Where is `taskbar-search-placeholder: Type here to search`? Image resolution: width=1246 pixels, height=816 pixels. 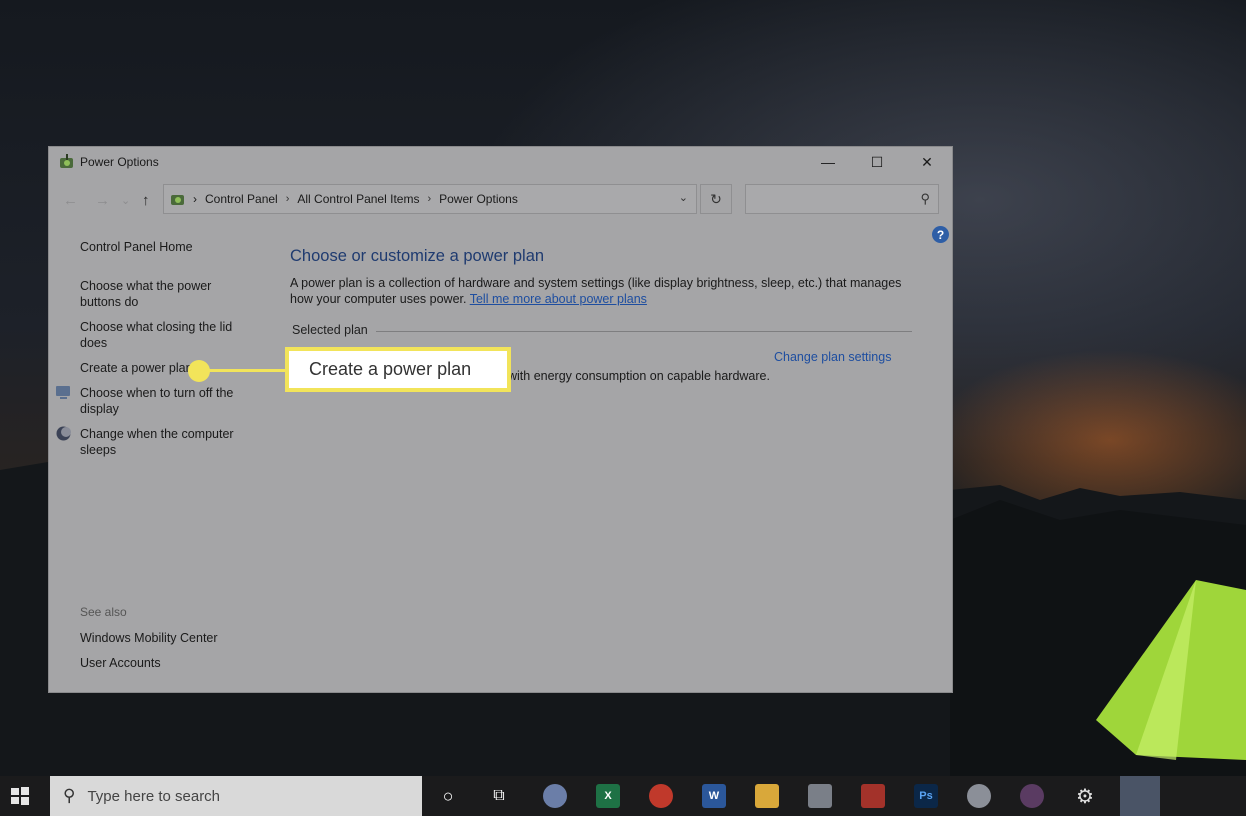
taskbar-search-placeholder: Type here to search is located at coordinates (154, 796).